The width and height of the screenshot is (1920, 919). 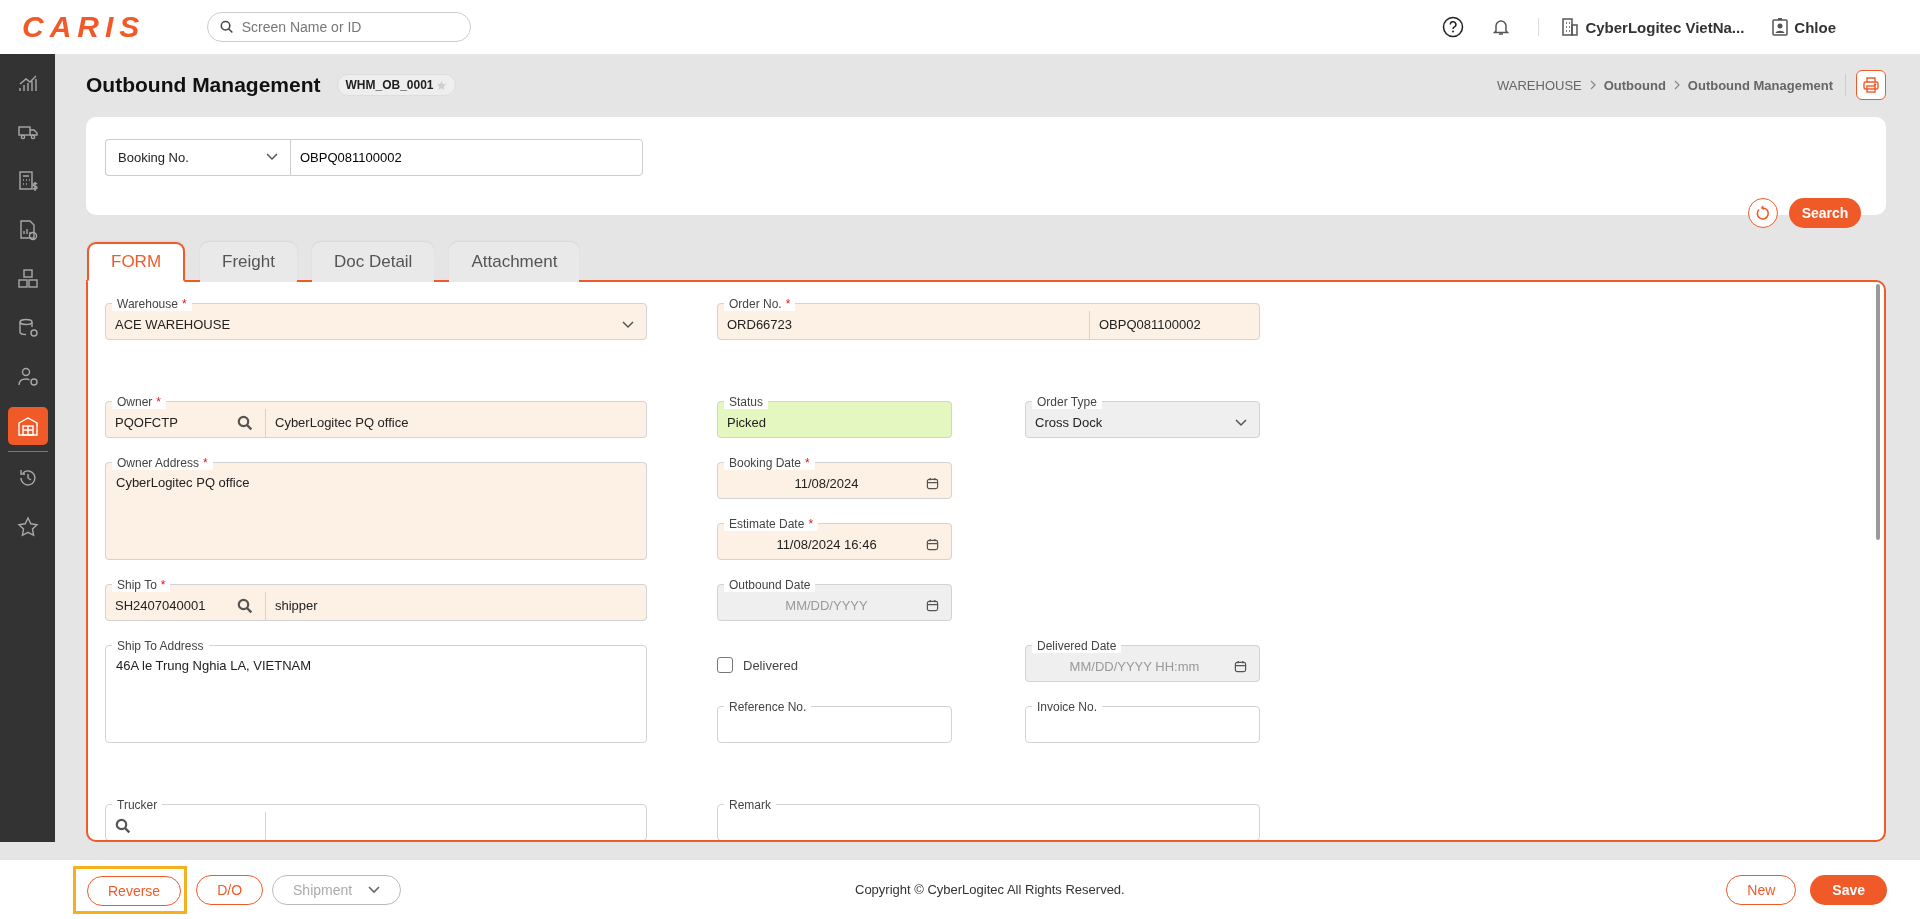 What do you see at coordinates (834, 721) in the screenshot?
I see `text-field: Reference No.` at bounding box center [834, 721].